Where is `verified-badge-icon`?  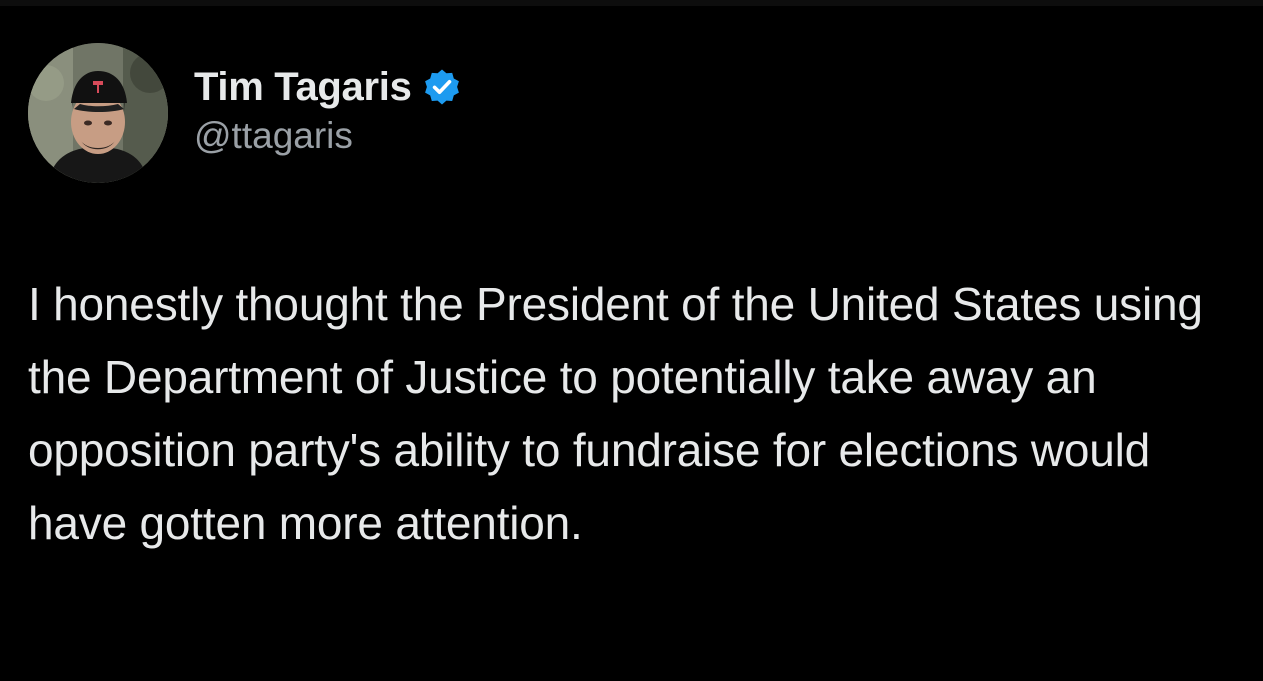 verified-badge-icon is located at coordinates (442, 87).